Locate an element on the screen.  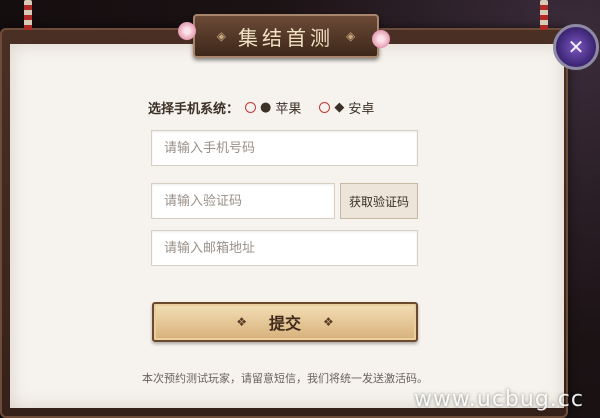
dialog-title: 集结首测 is located at coordinates (286, 37).